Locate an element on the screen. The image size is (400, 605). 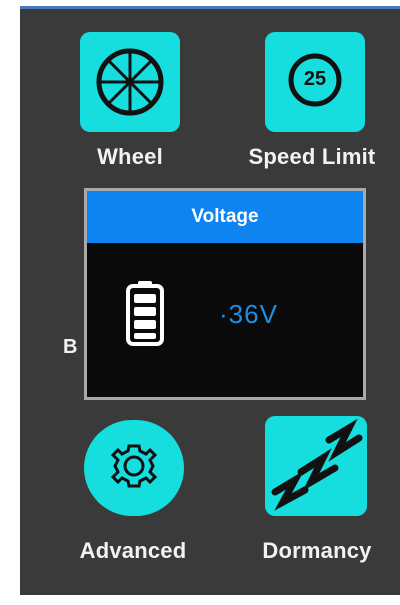
battery-full-icon is located at coordinates (145, 315).